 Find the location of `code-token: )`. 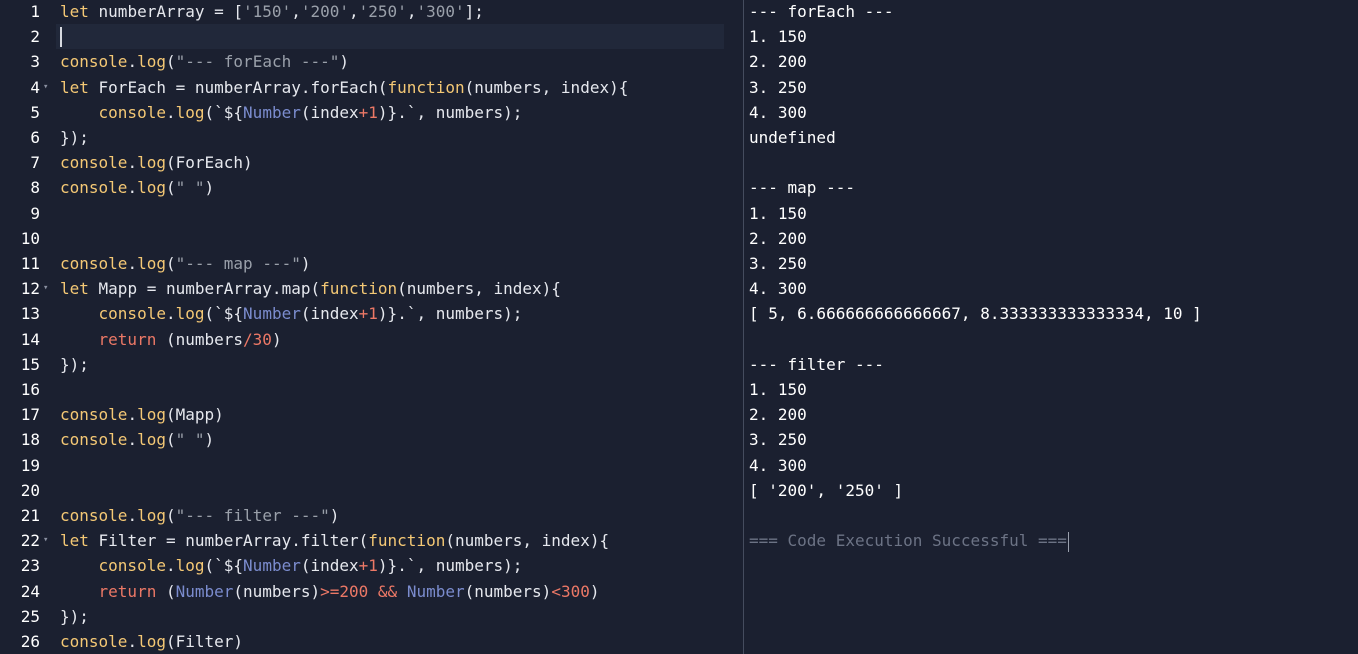

code-token: ) is located at coordinates (334, 515).